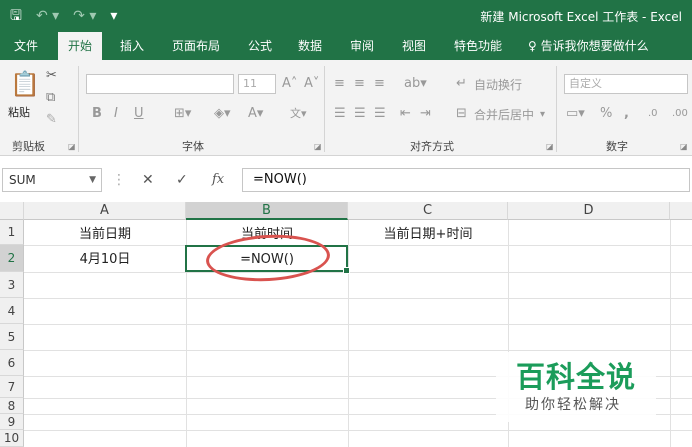  Describe the element at coordinates (606, 114) in the screenshot. I see `percent-button: %` at that location.